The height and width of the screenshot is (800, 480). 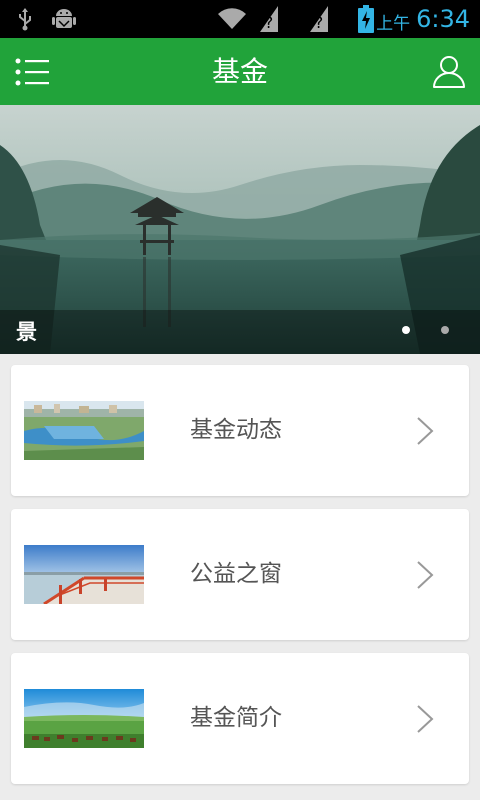 I want to click on page-title: 基金, so click(x=239, y=71).